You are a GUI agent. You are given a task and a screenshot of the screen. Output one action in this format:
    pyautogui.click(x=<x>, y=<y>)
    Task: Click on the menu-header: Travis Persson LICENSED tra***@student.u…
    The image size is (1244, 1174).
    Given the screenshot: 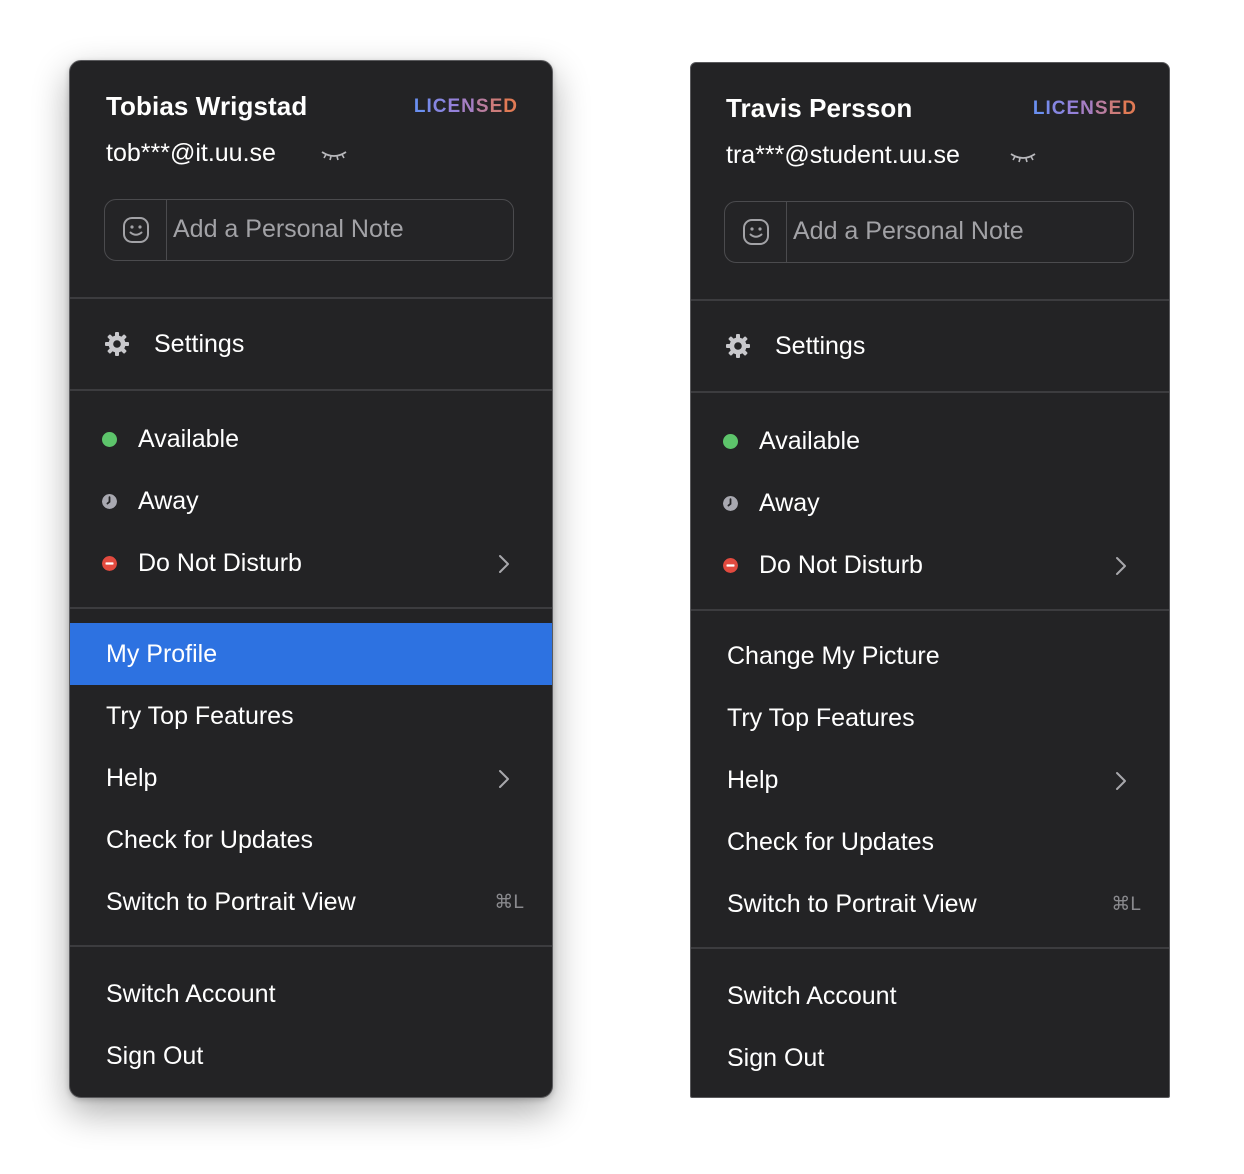 What is the action you would take?
    pyautogui.click(x=930, y=181)
    